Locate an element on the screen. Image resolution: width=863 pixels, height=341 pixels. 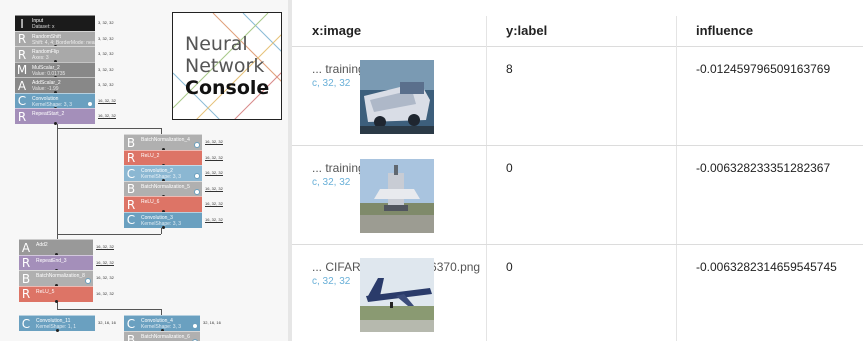
layer-text: Add2 is located at coordinates (63, 247).